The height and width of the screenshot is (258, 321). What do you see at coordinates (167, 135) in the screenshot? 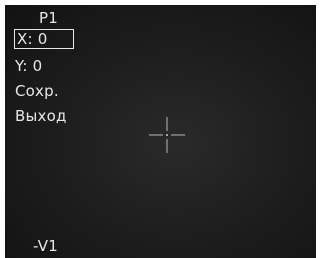
I see `crosshair-icon` at bounding box center [167, 135].